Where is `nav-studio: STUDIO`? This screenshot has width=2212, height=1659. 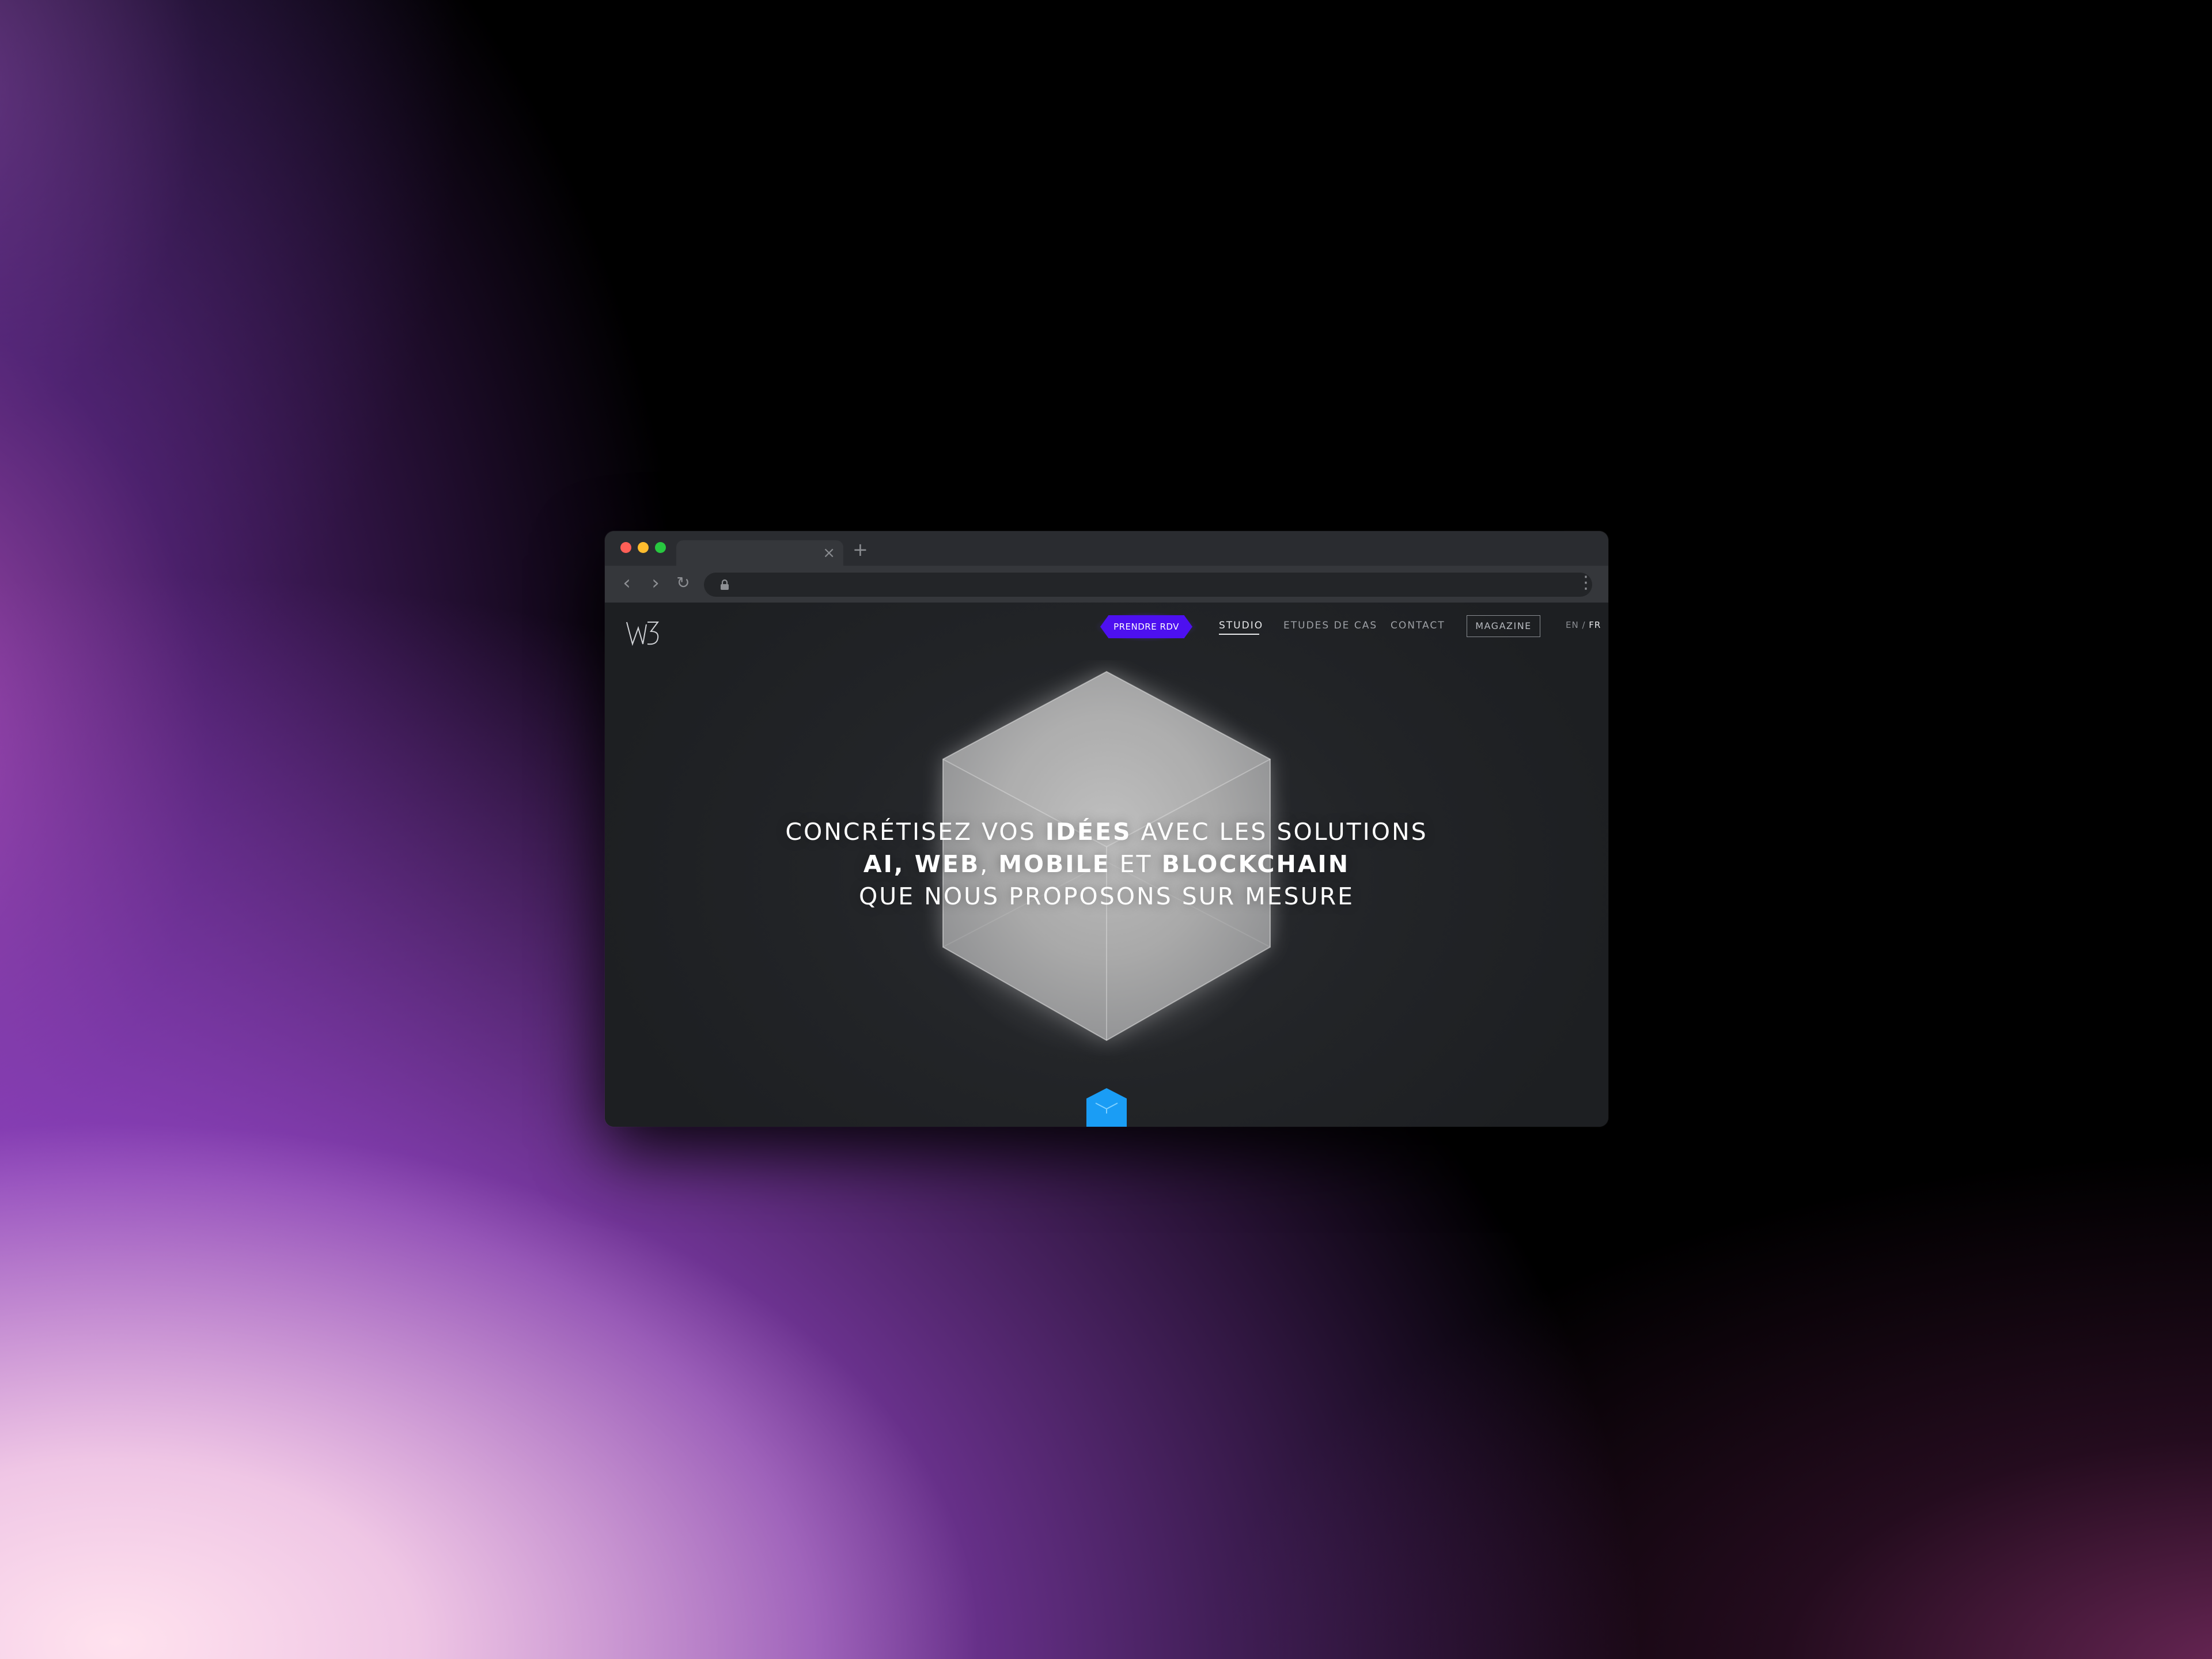 nav-studio: STUDIO is located at coordinates (1241, 625).